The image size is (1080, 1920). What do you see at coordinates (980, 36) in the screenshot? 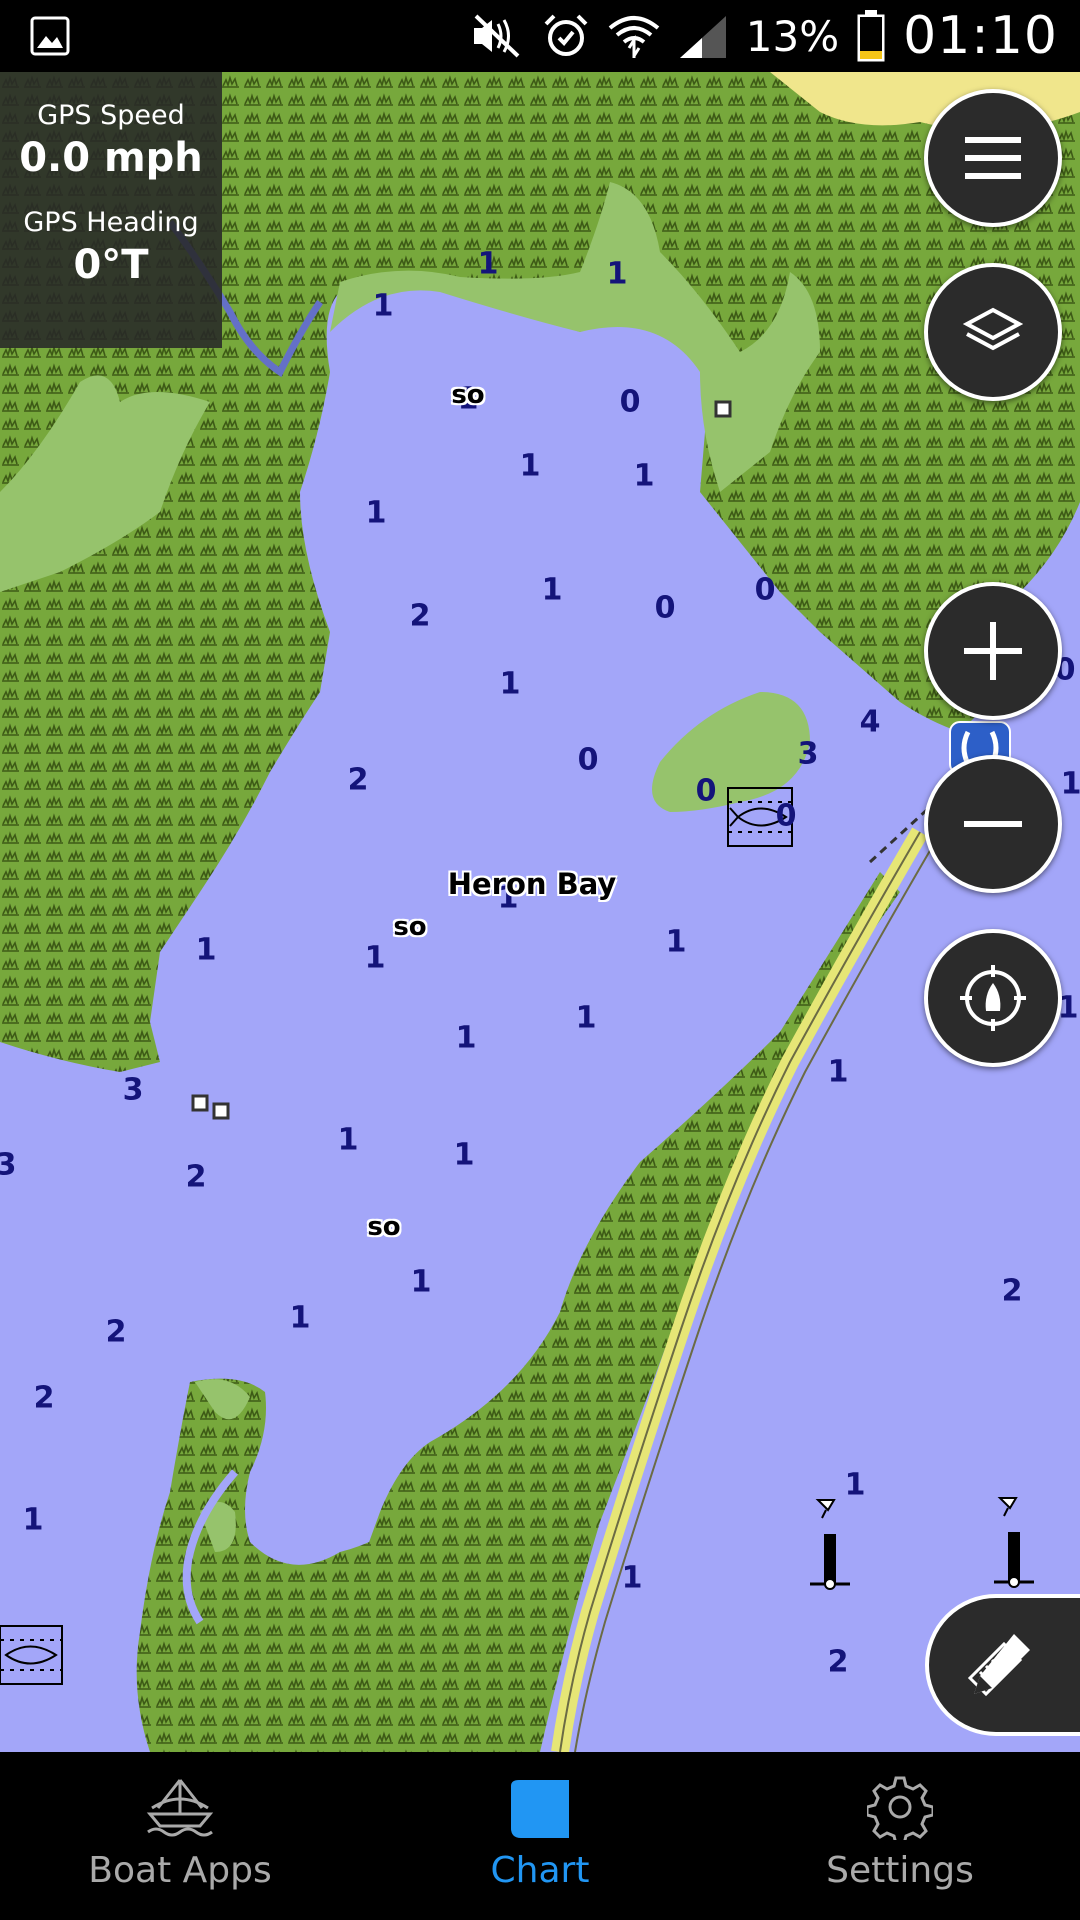
I see `clock: 01:10` at bounding box center [980, 36].